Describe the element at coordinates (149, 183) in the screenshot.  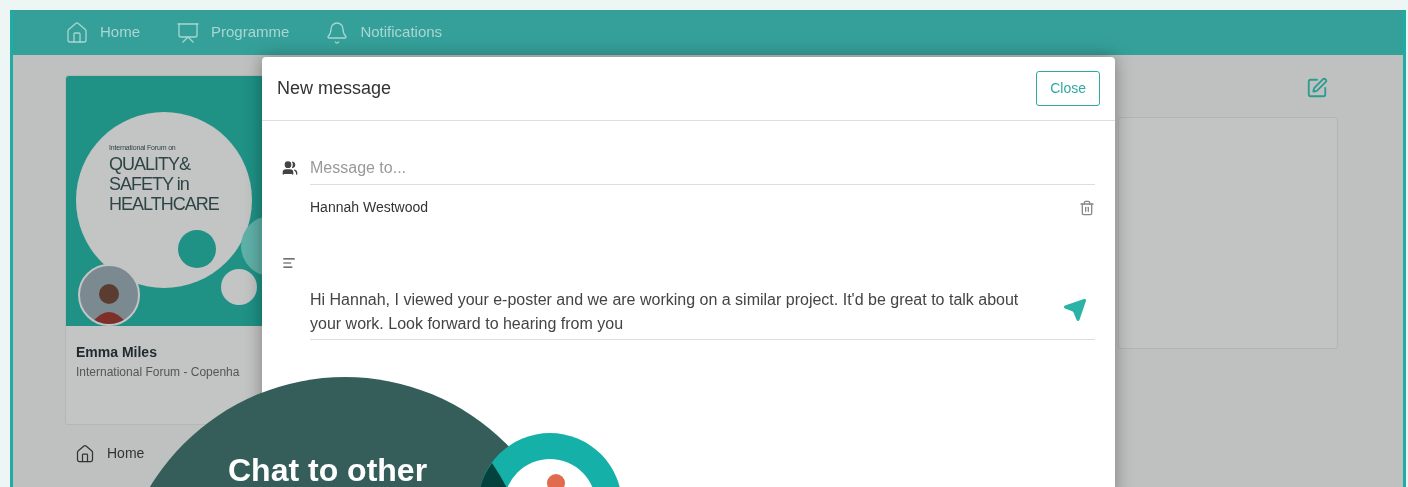
I see `logo-text: SAFETY in` at that location.